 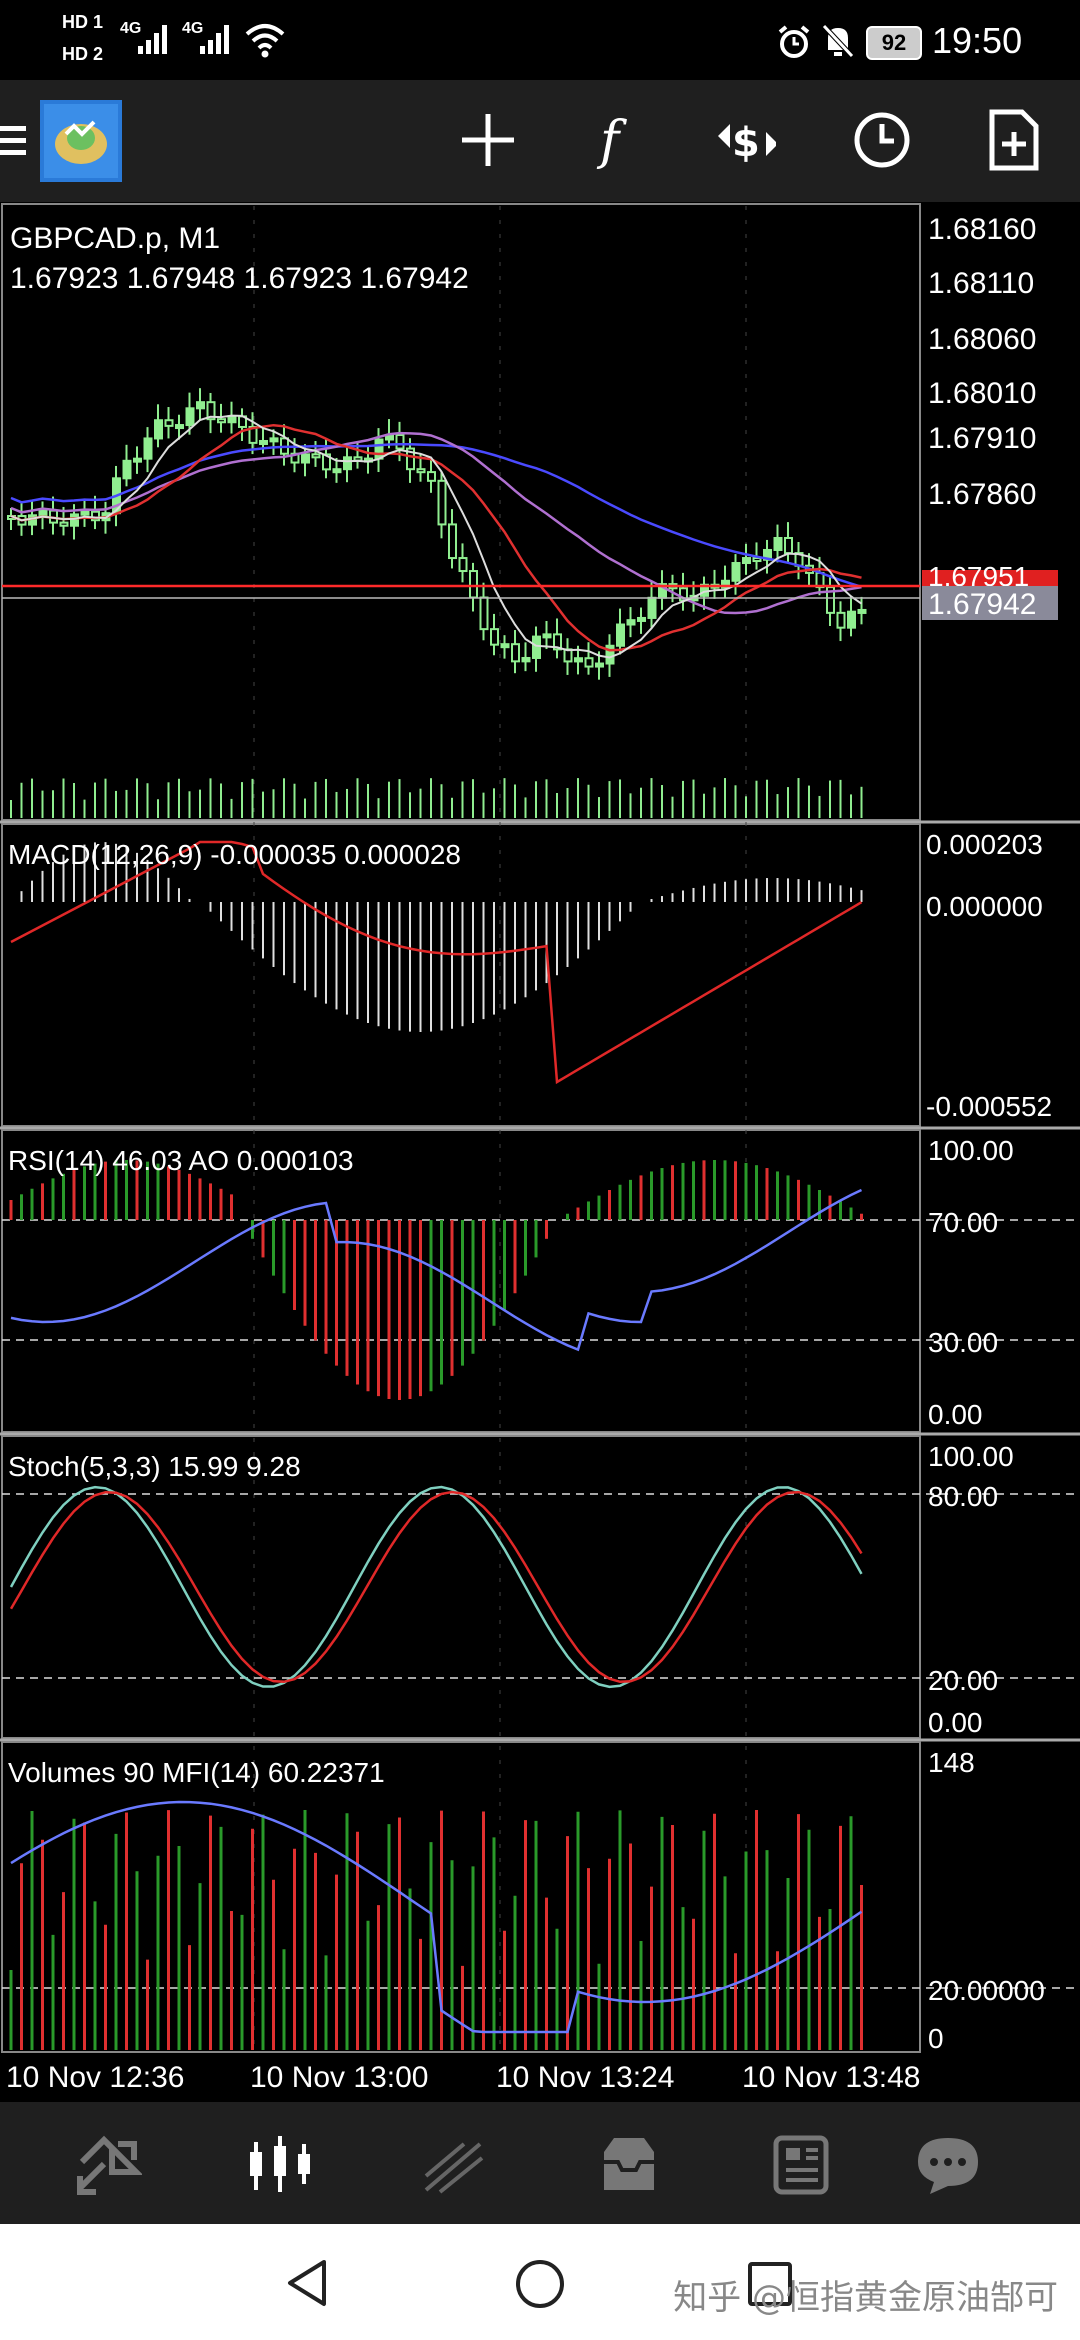 I want to click on macd-label: MACD(12,26,9) -0.000035 0.000028, so click(x=234, y=854).